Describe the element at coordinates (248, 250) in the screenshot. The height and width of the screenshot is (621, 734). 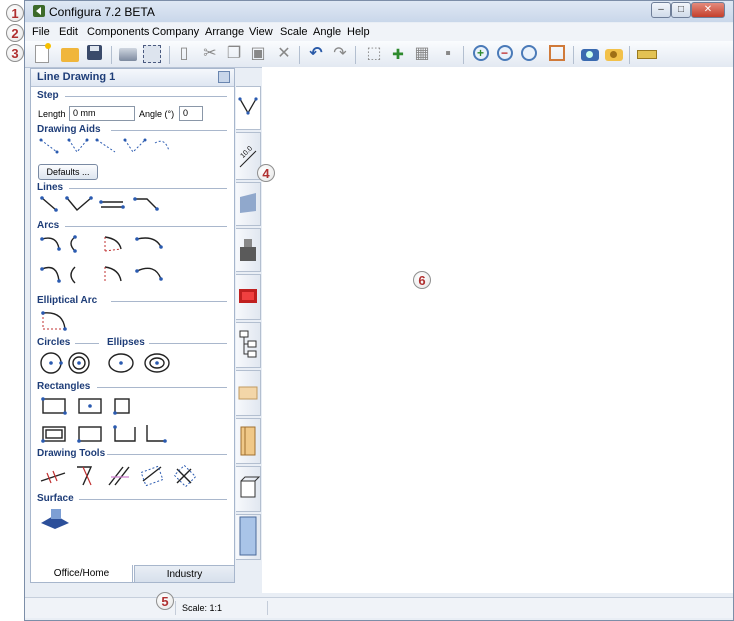
I see `tab-components` at that location.